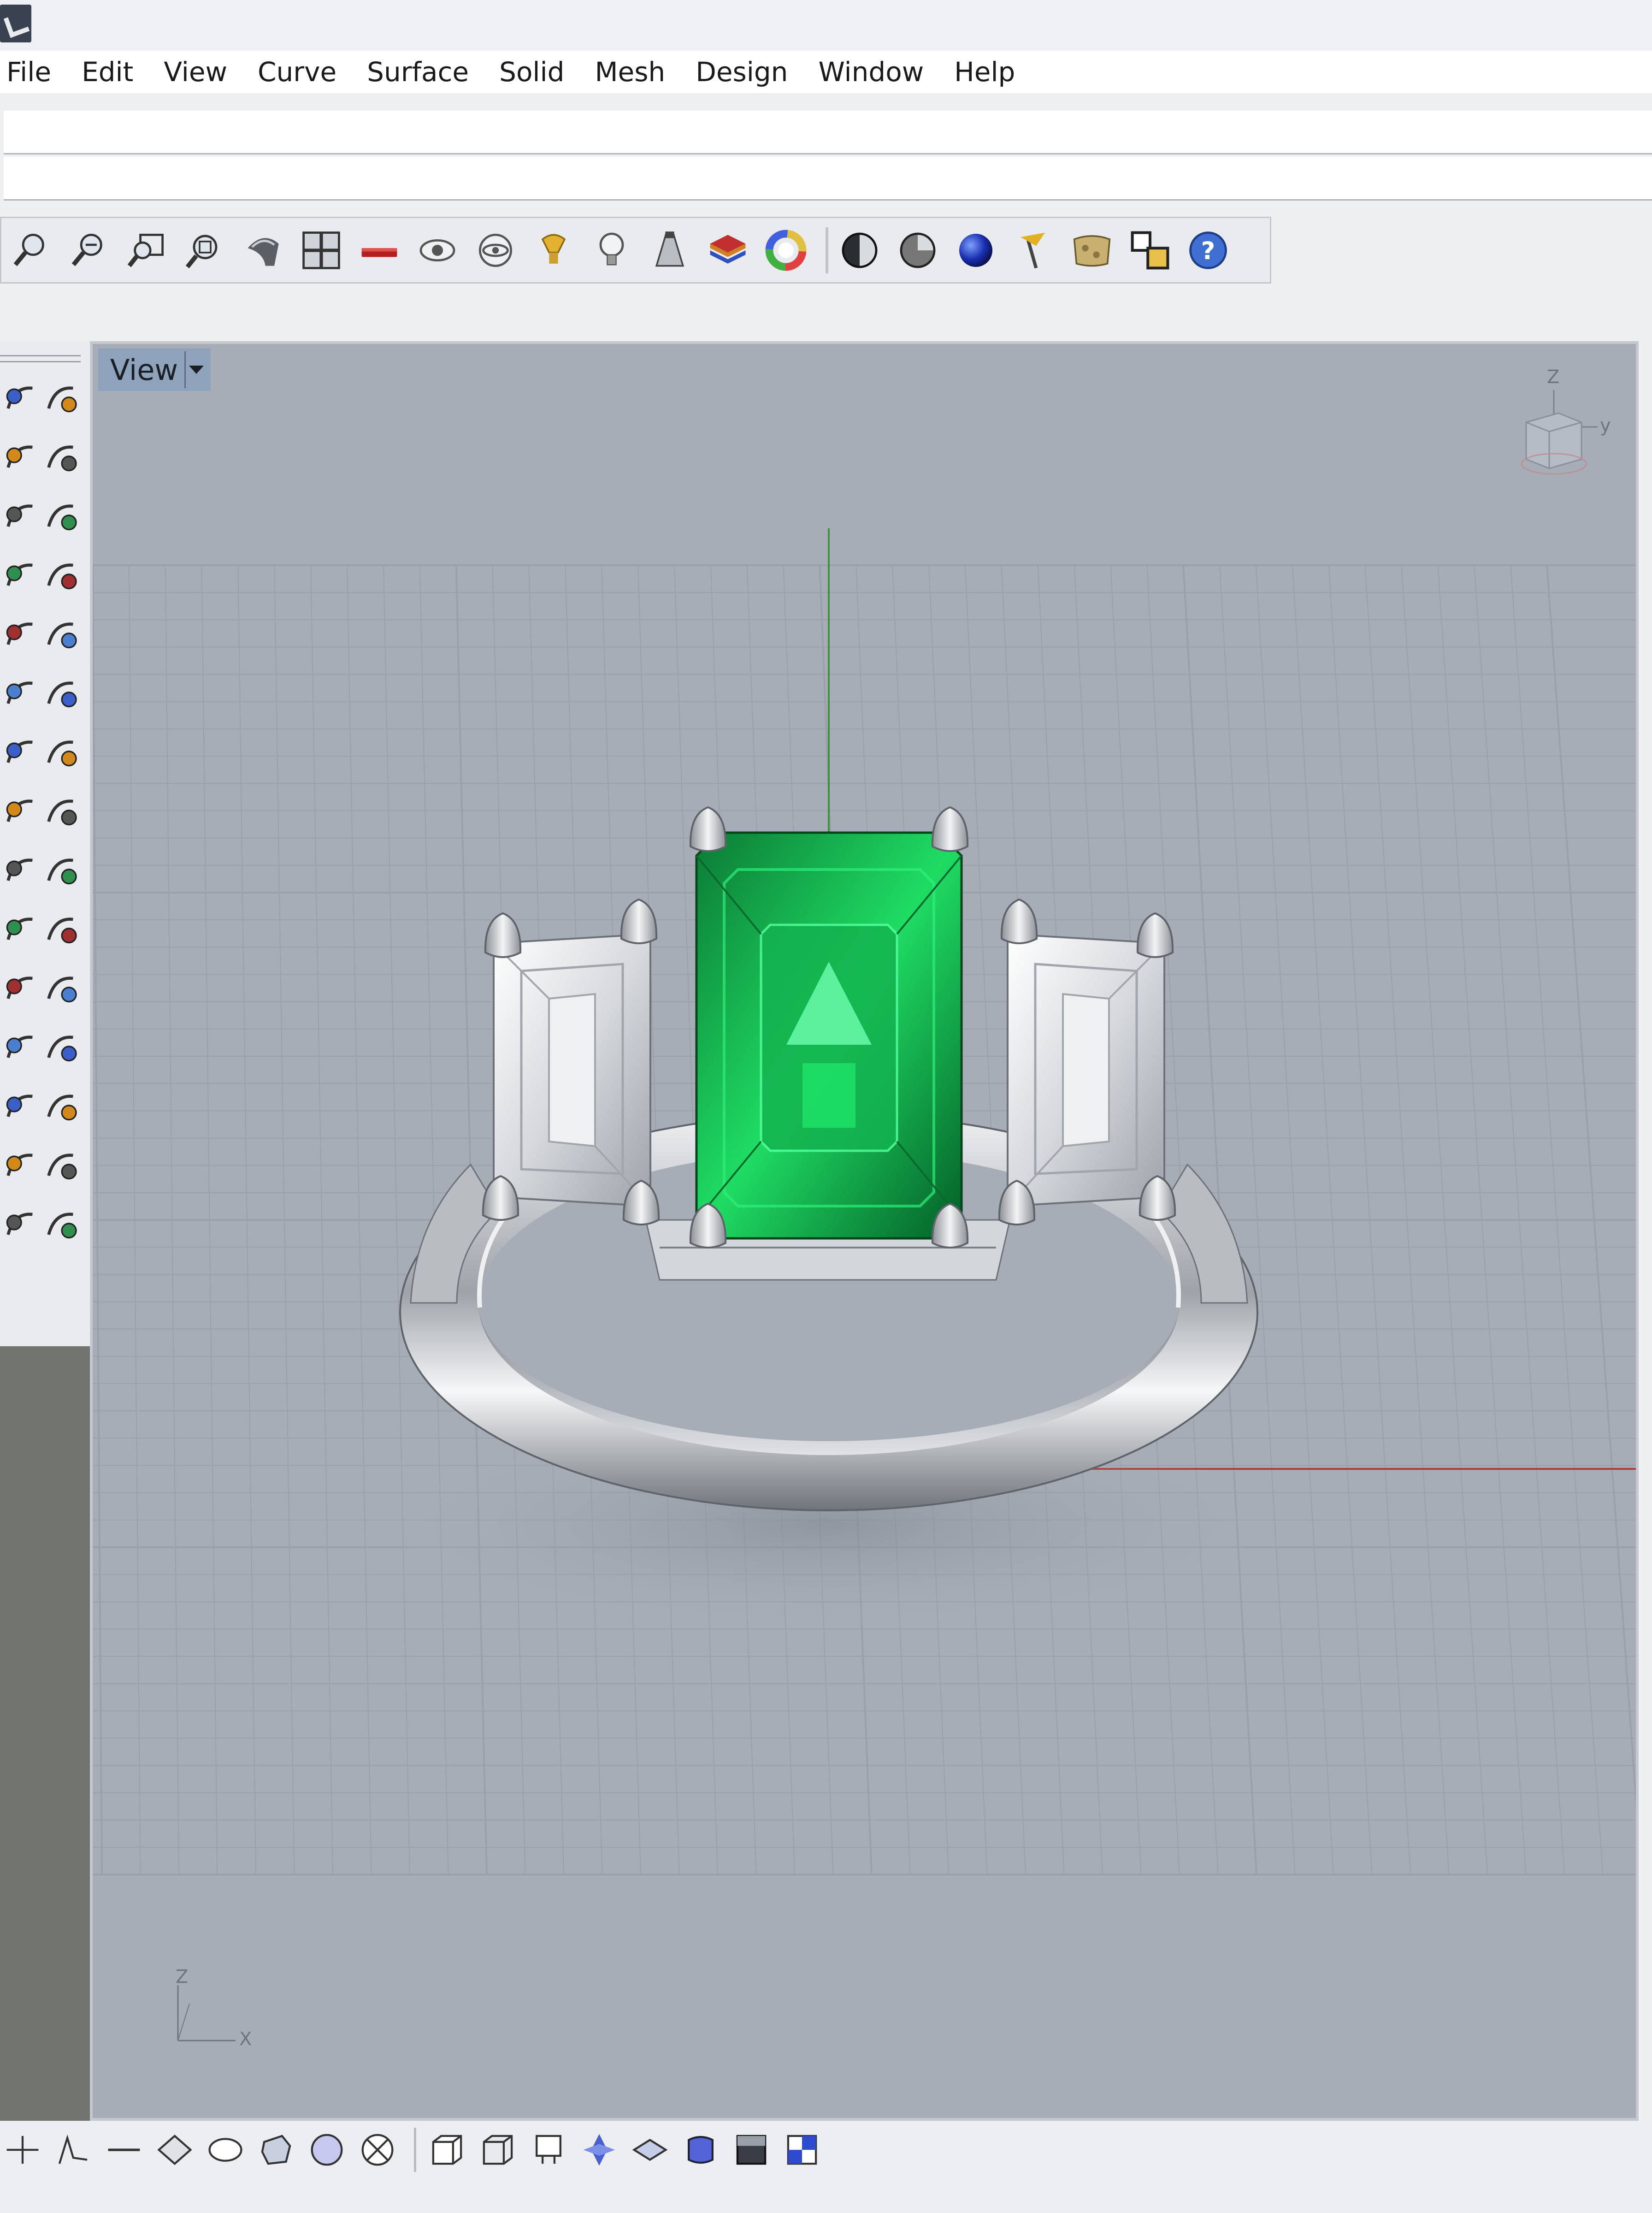 The width and height of the screenshot is (1652, 2213). What do you see at coordinates (871, 72) in the screenshot?
I see `menu-window: Window` at bounding box center [871, 72].